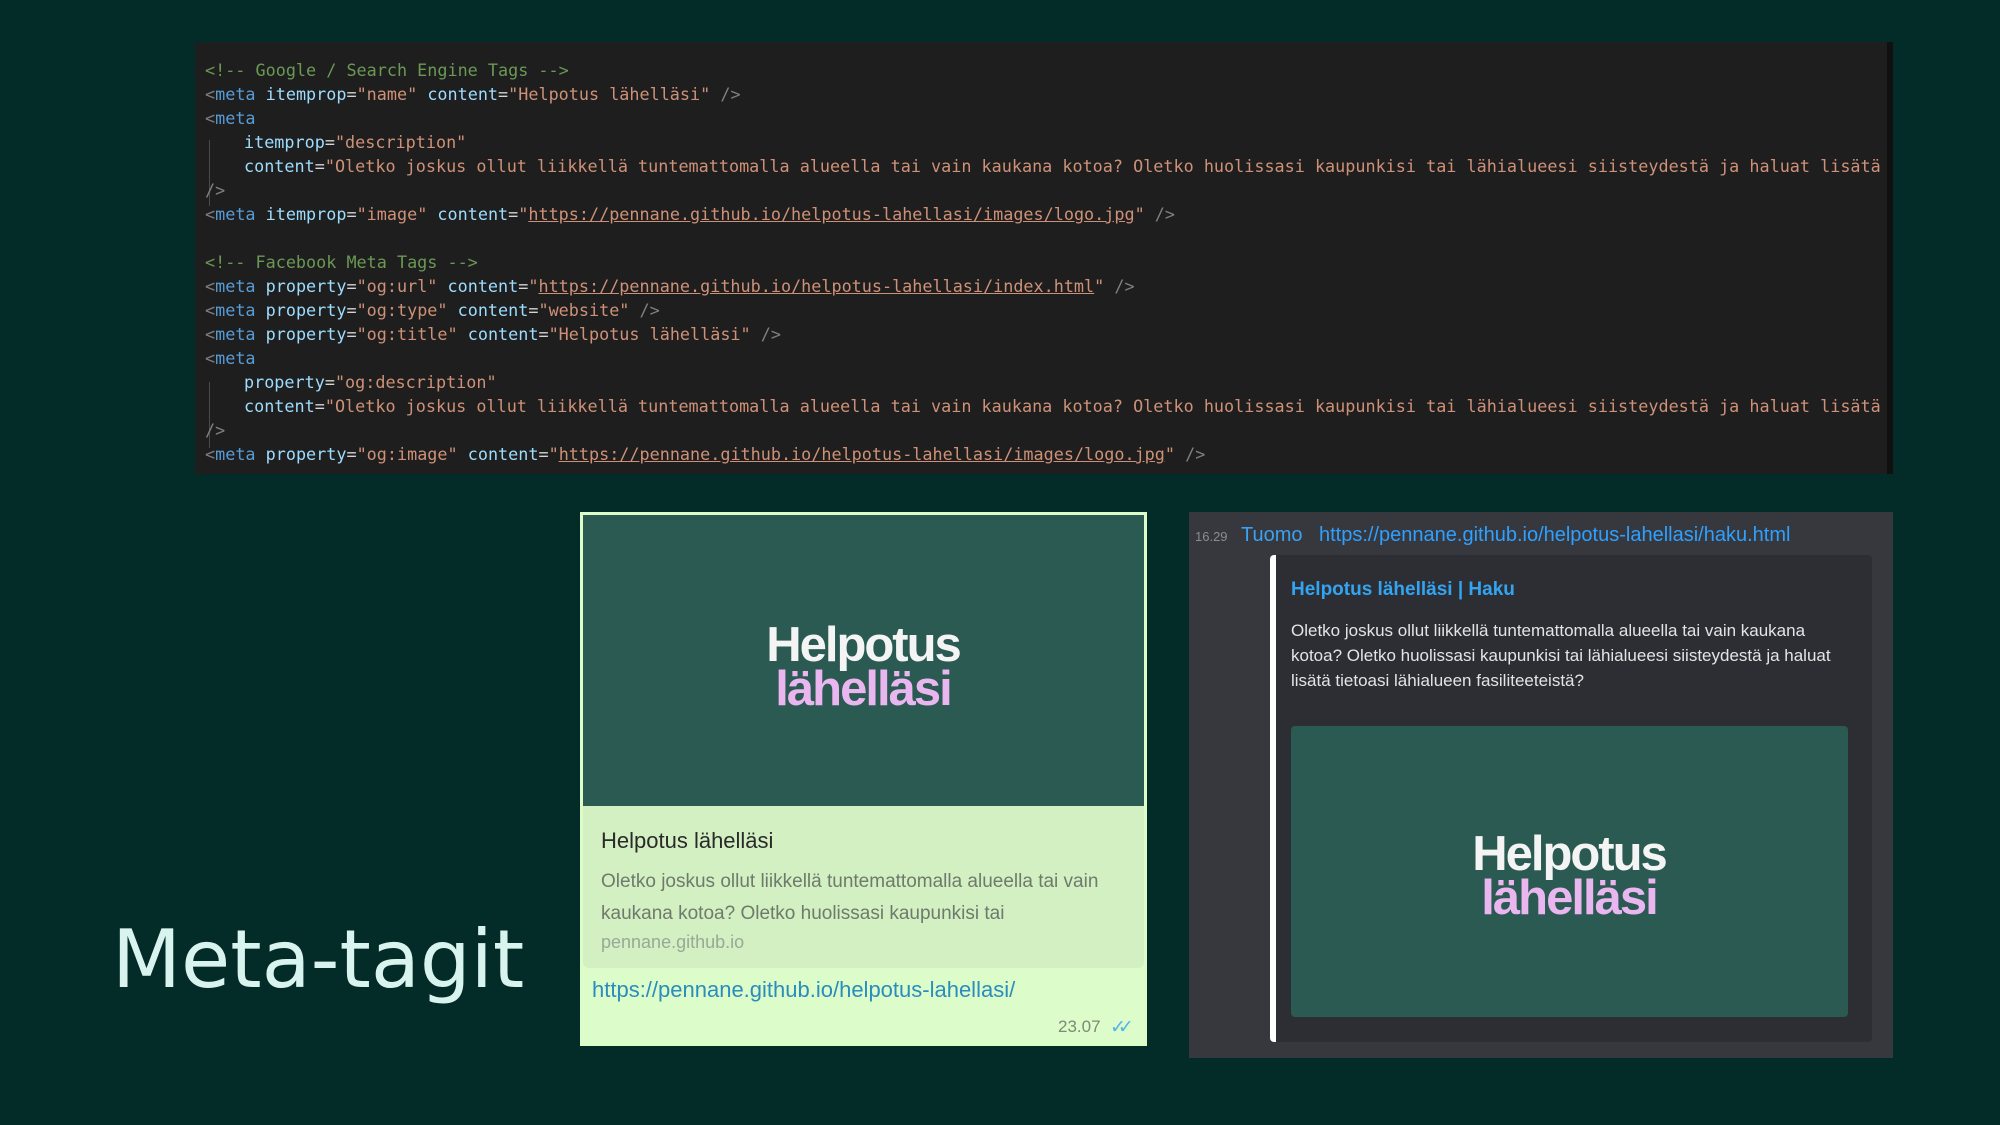 This screenshot has height=1125, width=2000. What do you see at coordinates (318, 959) in the screenshot?
I see `slide-title: Meta-tagit` at bounding box center [318, 959].